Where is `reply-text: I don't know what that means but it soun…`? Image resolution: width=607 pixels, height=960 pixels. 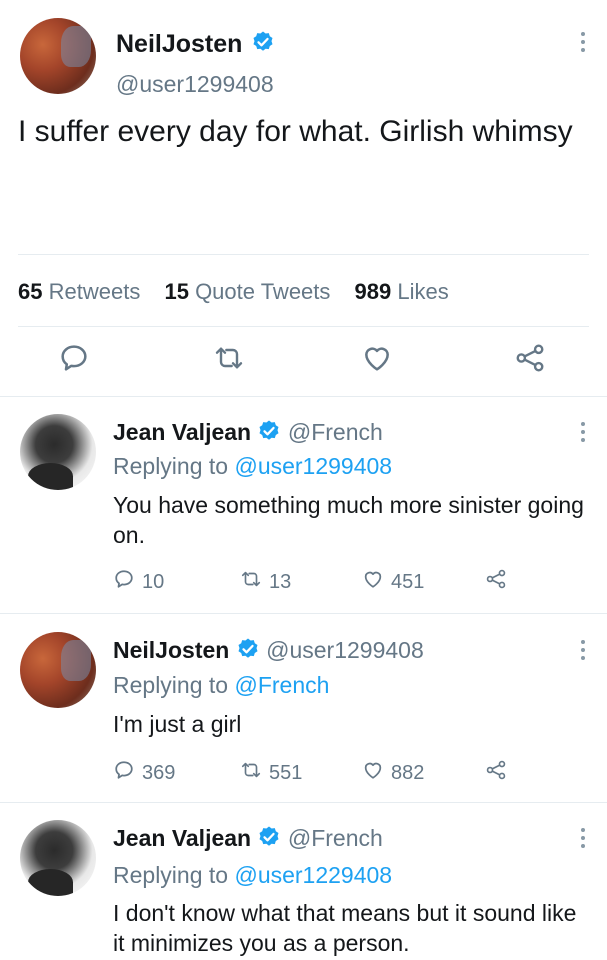 reply-text: I don't know what that means but it soun… is located at coordinates (345, 928).